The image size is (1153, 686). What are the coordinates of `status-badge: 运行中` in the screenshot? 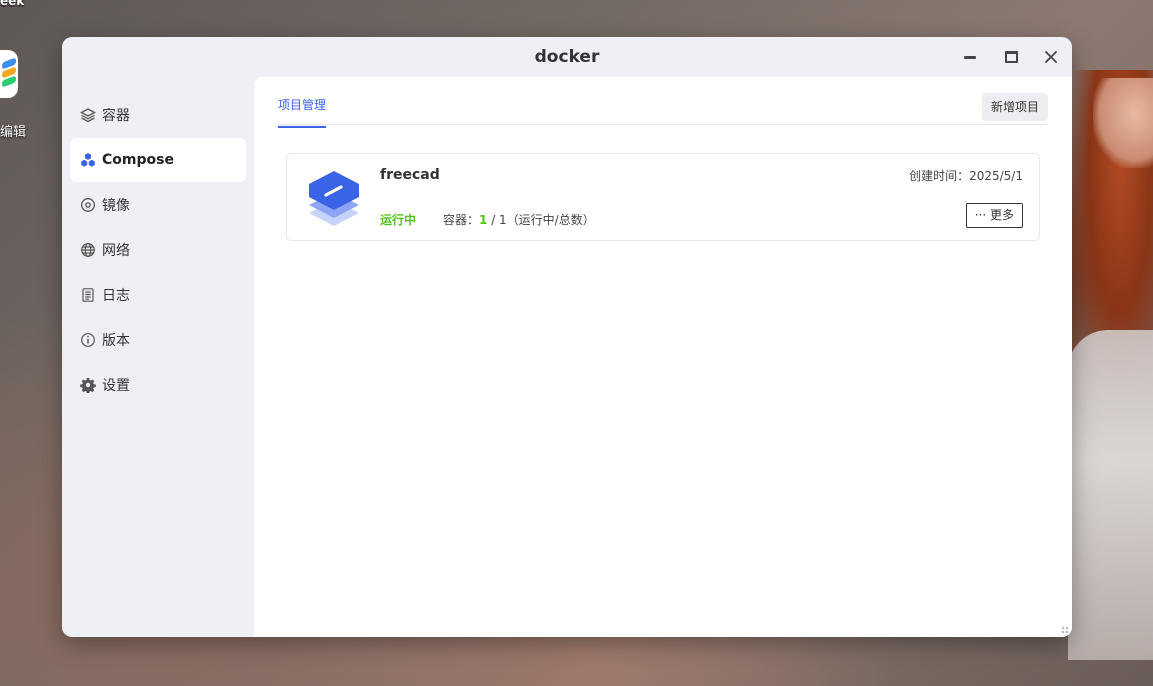 It's located at (398, 220).